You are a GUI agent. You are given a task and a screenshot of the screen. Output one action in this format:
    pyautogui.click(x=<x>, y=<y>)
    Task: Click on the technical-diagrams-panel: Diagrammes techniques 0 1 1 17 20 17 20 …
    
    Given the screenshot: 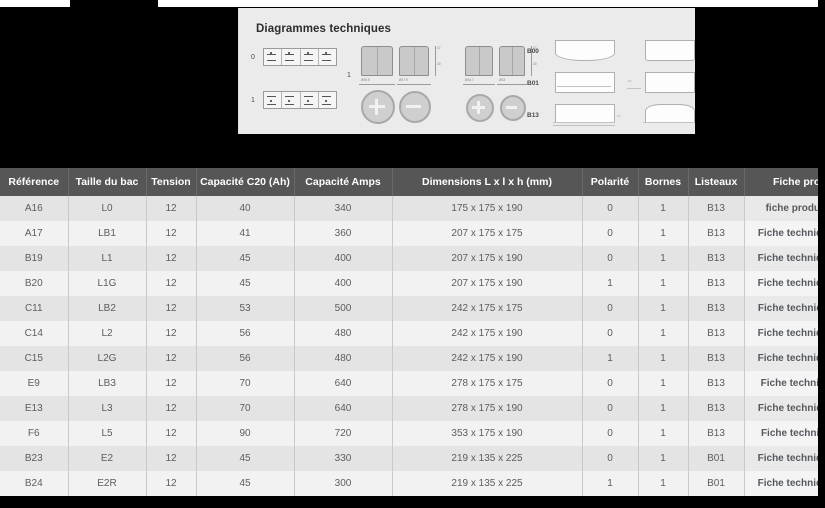 What is the action you would take?
    pyautogui.click(x=466, y=71)
    